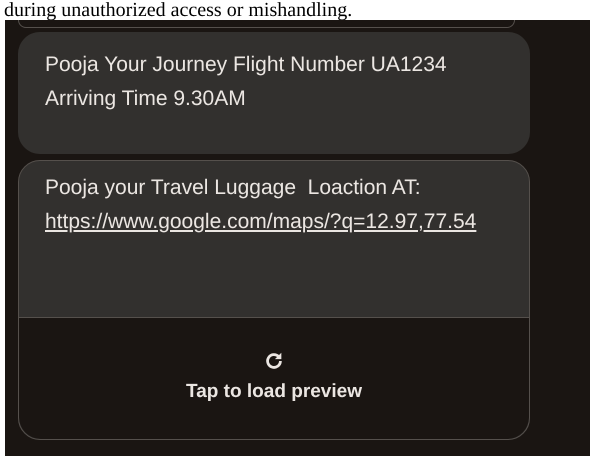 The width and height of the screenshot is (590, 456). I want to click on document-text: during unauthorized access or mishandling., so click(178, 10).